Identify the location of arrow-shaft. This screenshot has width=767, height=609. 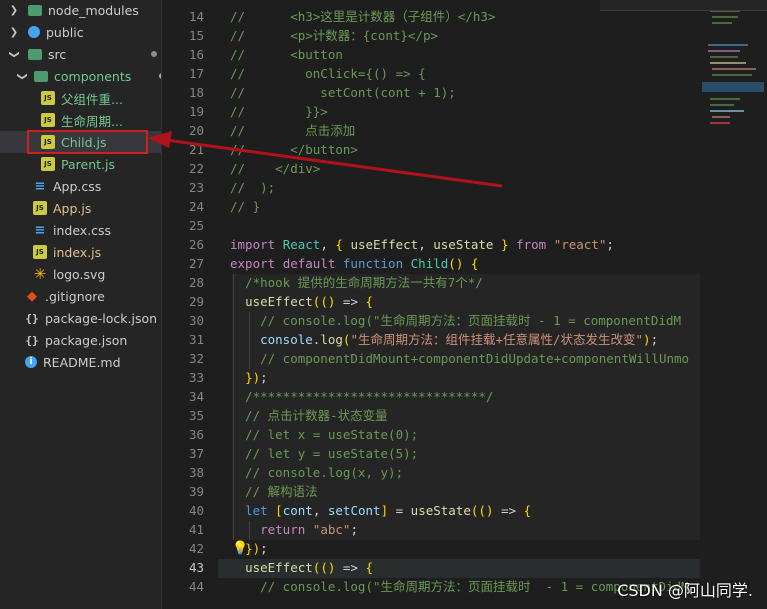
(334, 163).